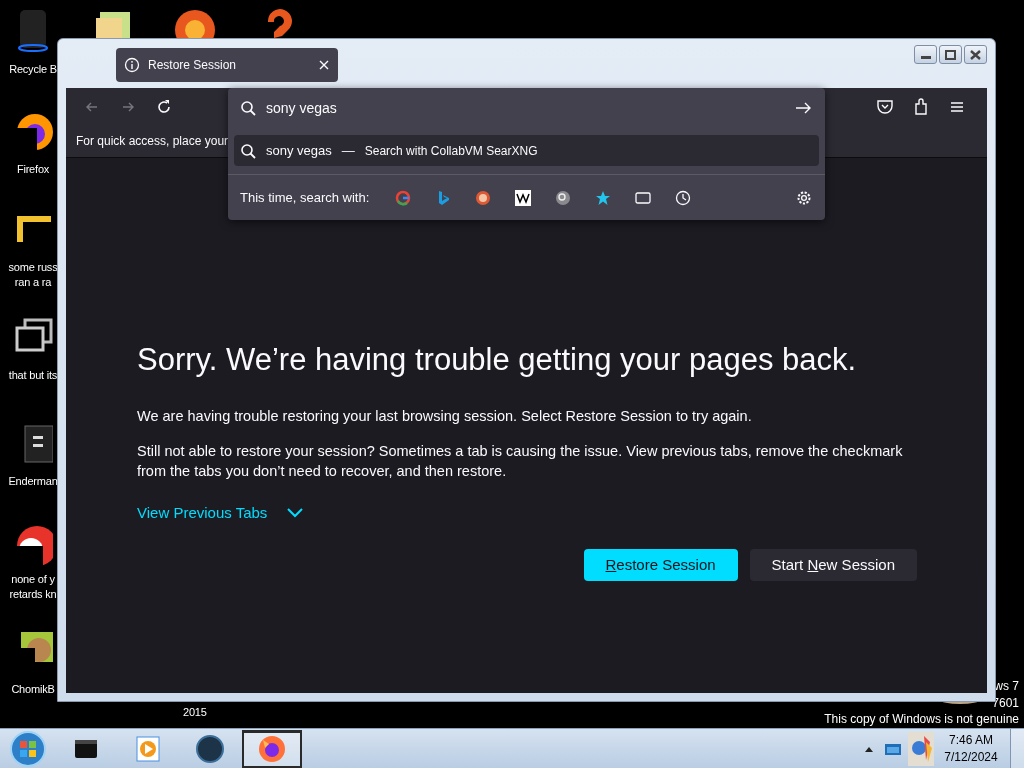 This screenshot has height=768, width=1024. I want to click on globe-icon, so click(210, 748).